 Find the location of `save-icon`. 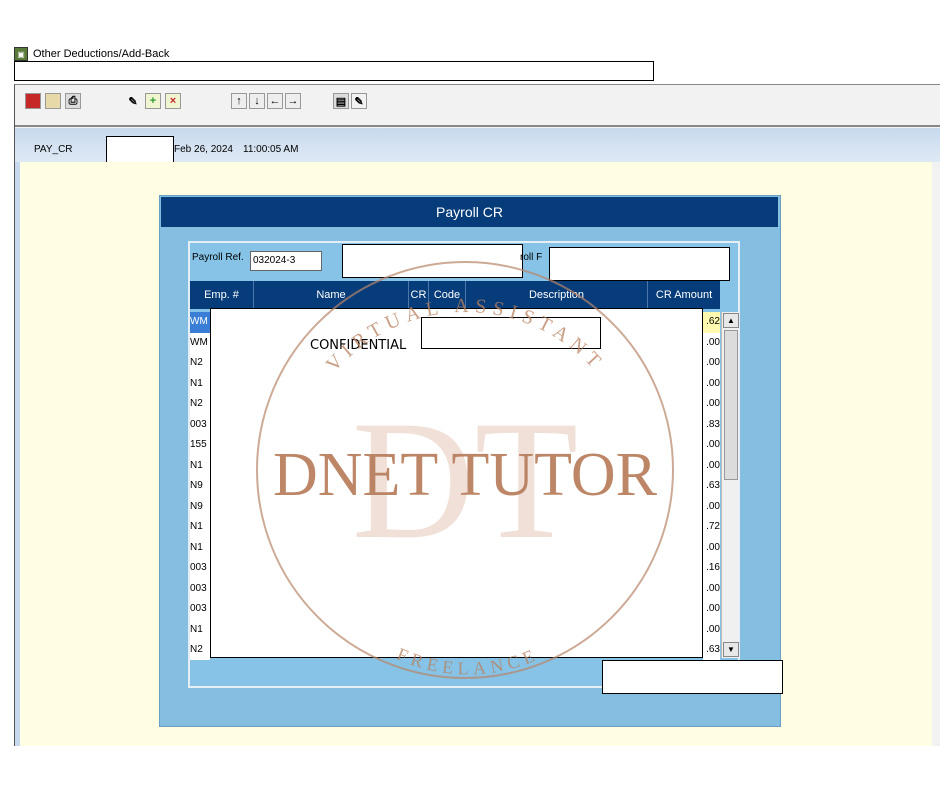

save-icon is located at coordinates (53, 101).